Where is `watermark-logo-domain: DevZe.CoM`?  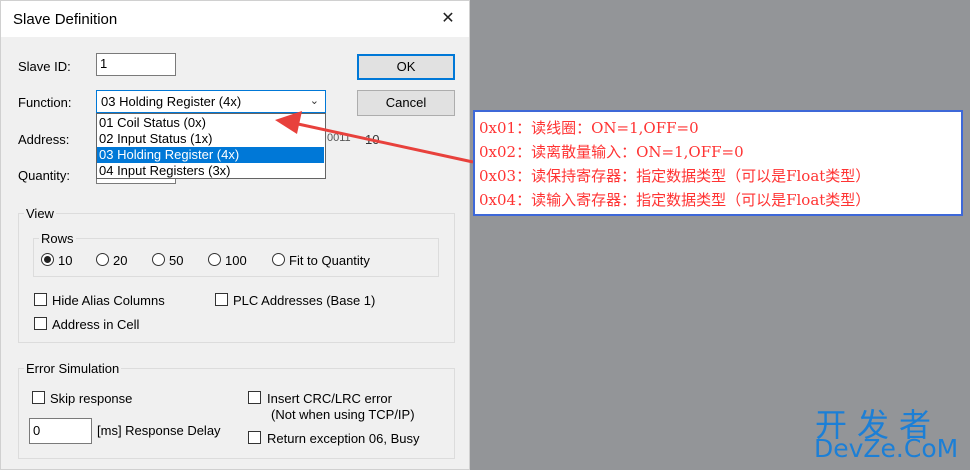
watermark-logo-domain: DevZe.CoM is located at coordinates (886, 448).